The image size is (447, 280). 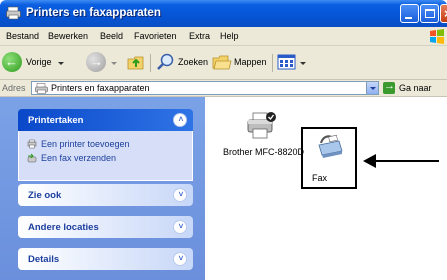 I want to click on menu-extra: Extra, so click(x=199, y=36).